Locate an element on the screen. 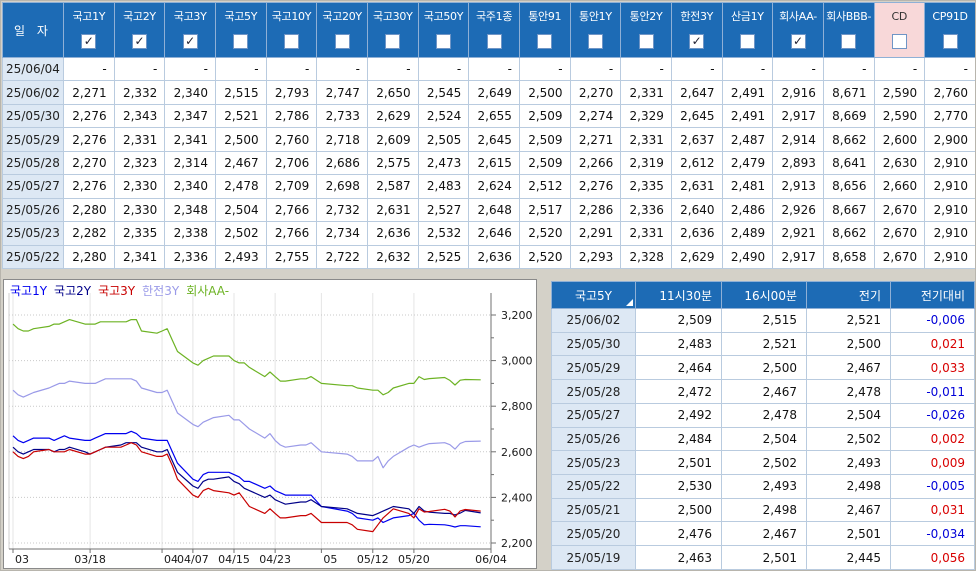 The width and height of the screenshot is (976, 571). date-cell: 25/06/02 is located at coordinates (593, 320).